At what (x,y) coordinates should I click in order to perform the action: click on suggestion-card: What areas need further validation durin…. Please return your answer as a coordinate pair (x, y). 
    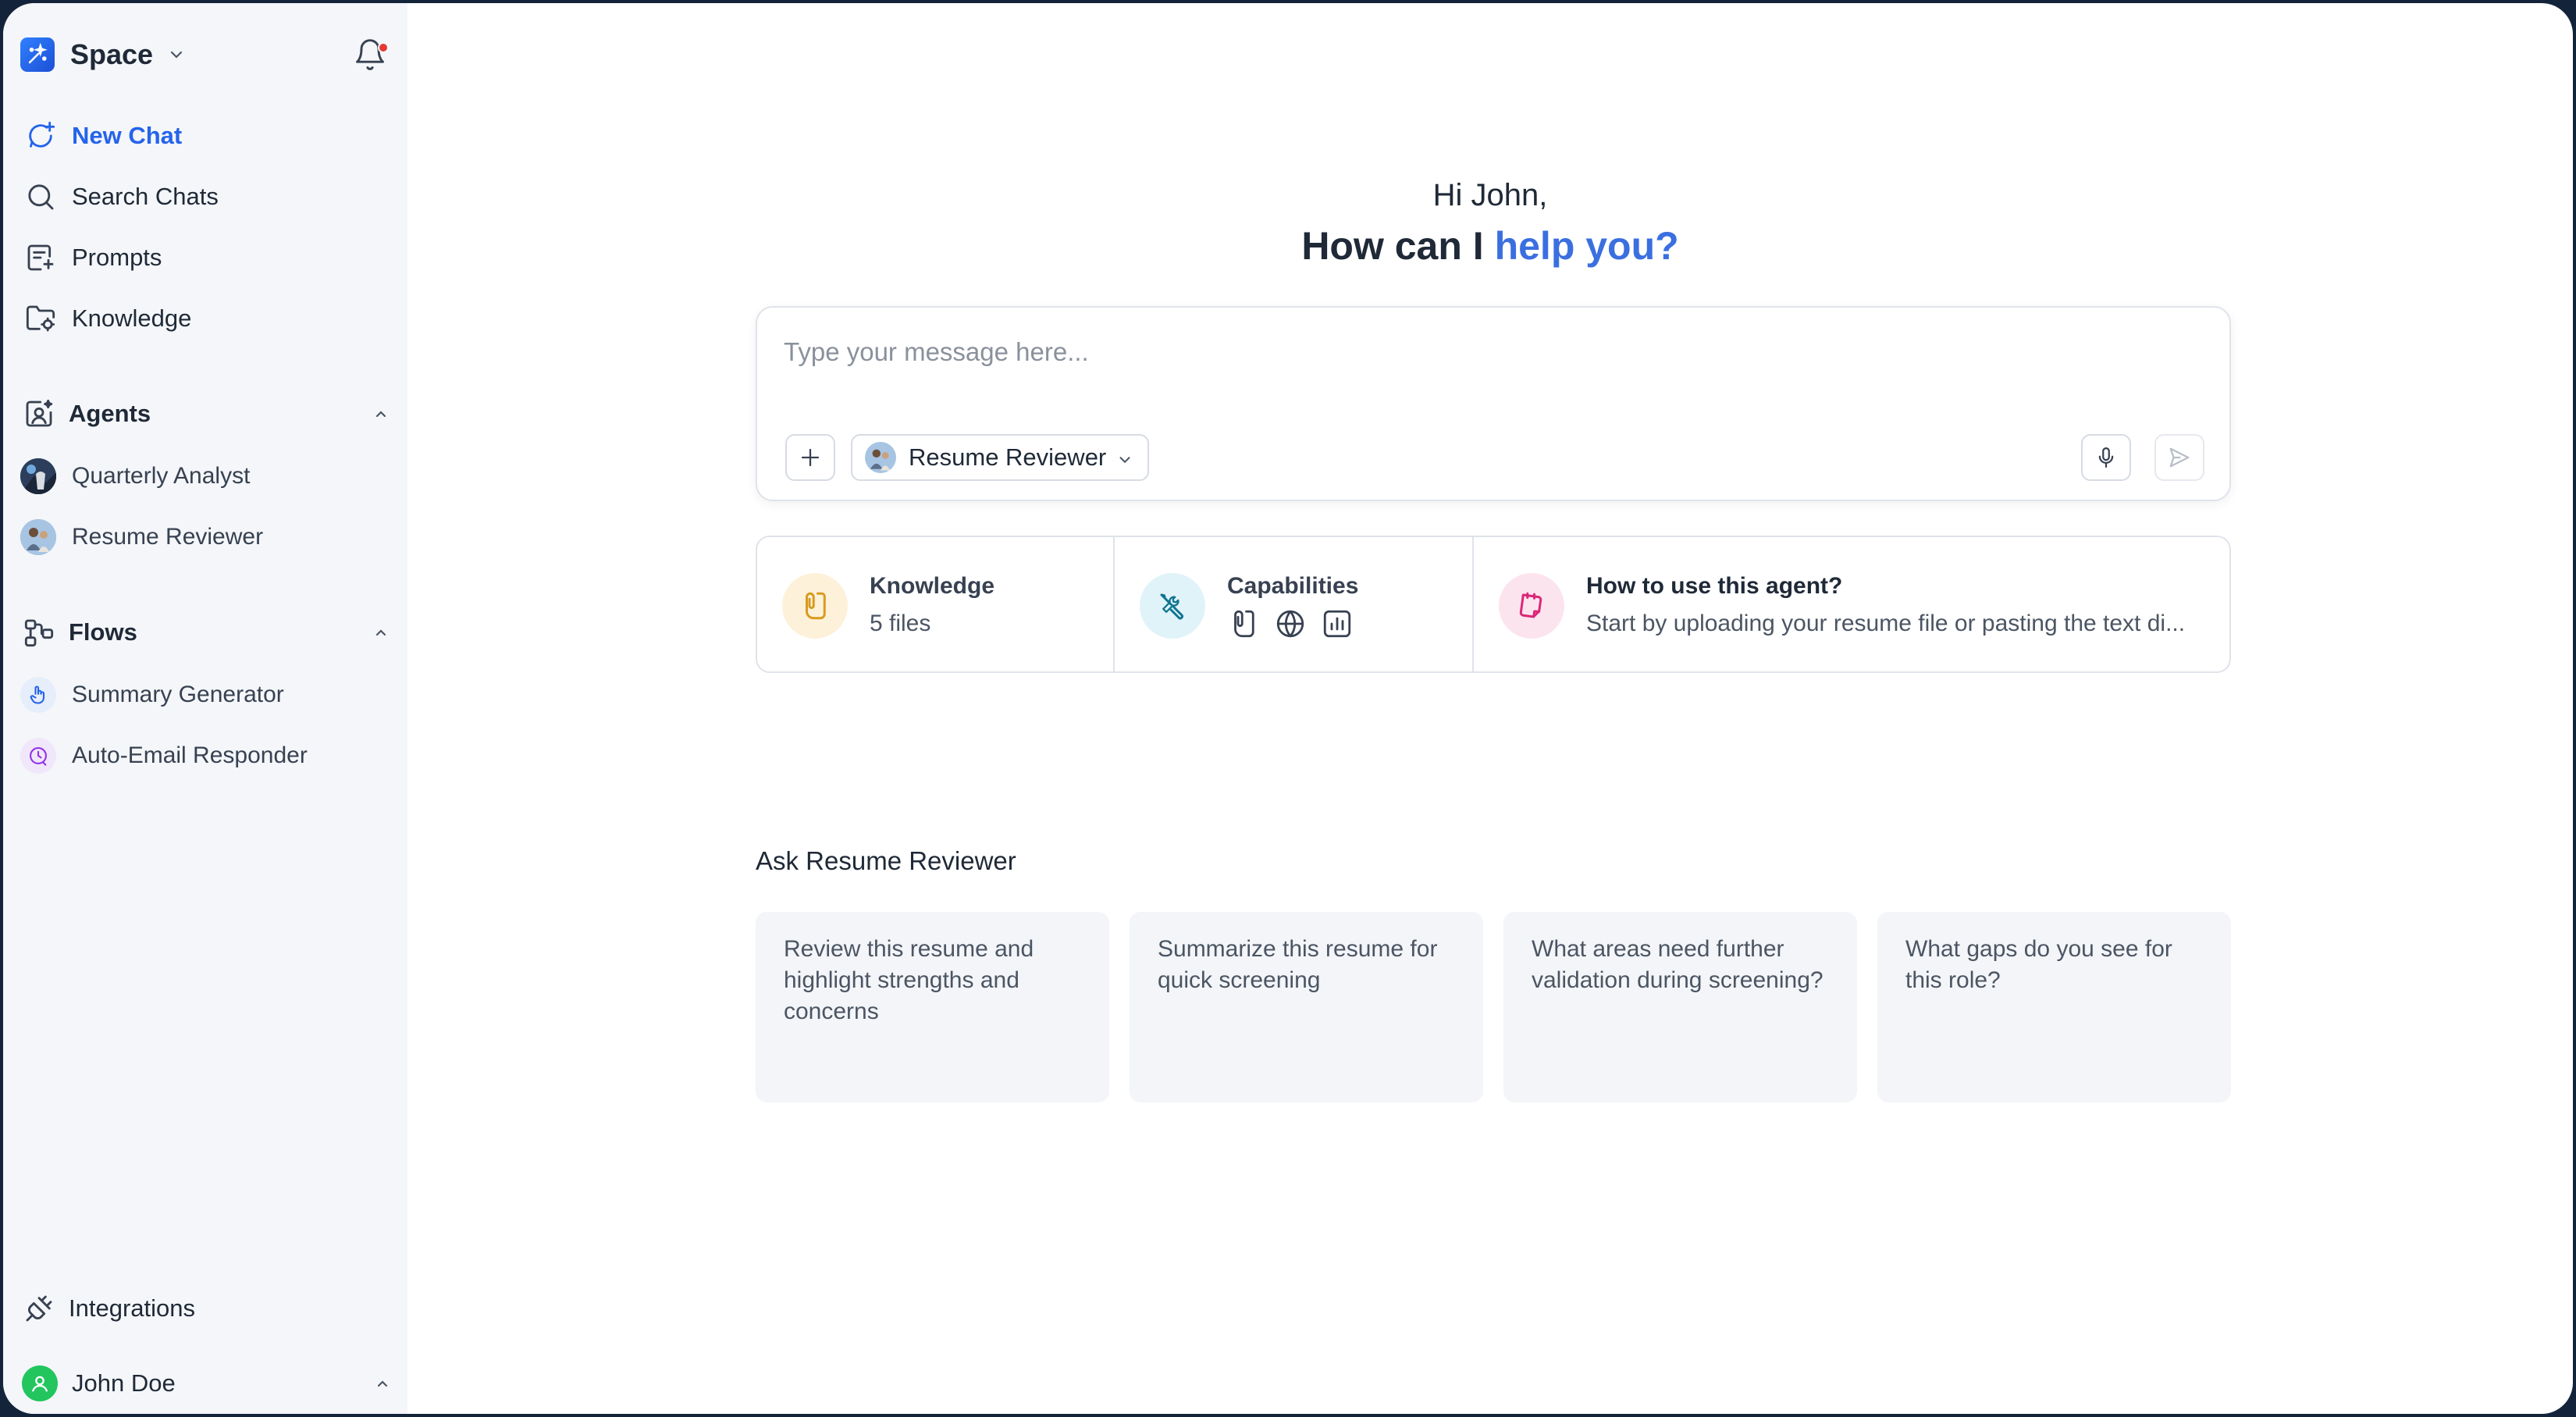
    Looking at the image, I should click on (1680, 1007).